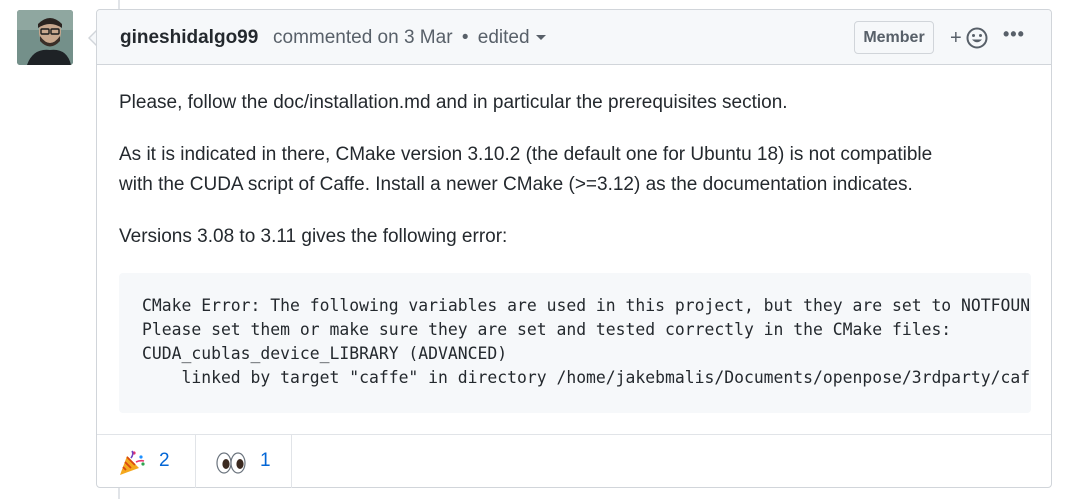 This screenshot has height=499, width=1080. I want to click on tada-icon, so click(132, 462).